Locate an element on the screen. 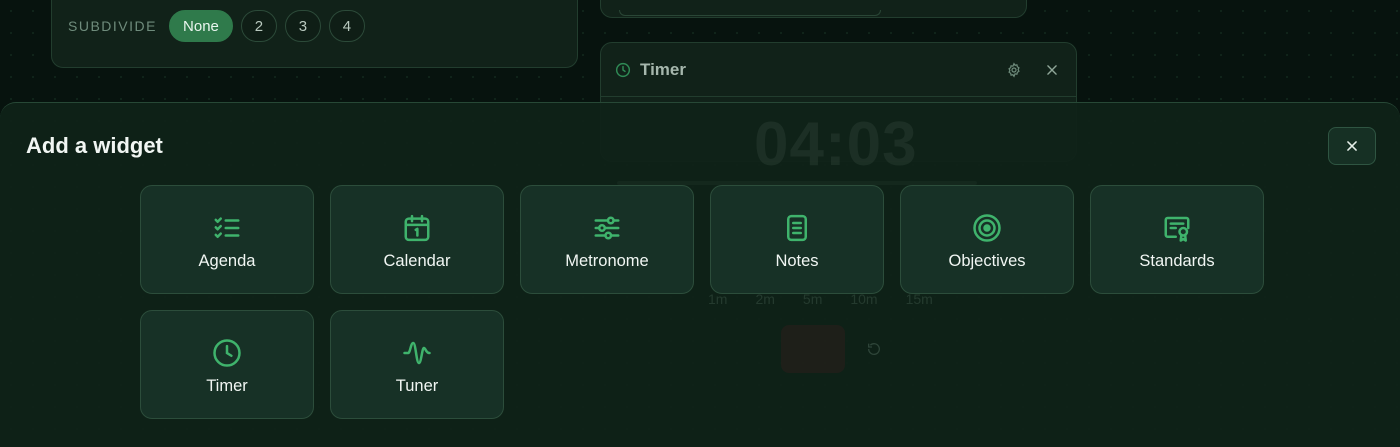 The width and height of the screenshot is (1400, 447). subdivide-3-button: 3 is located at coordinates (302, 26).